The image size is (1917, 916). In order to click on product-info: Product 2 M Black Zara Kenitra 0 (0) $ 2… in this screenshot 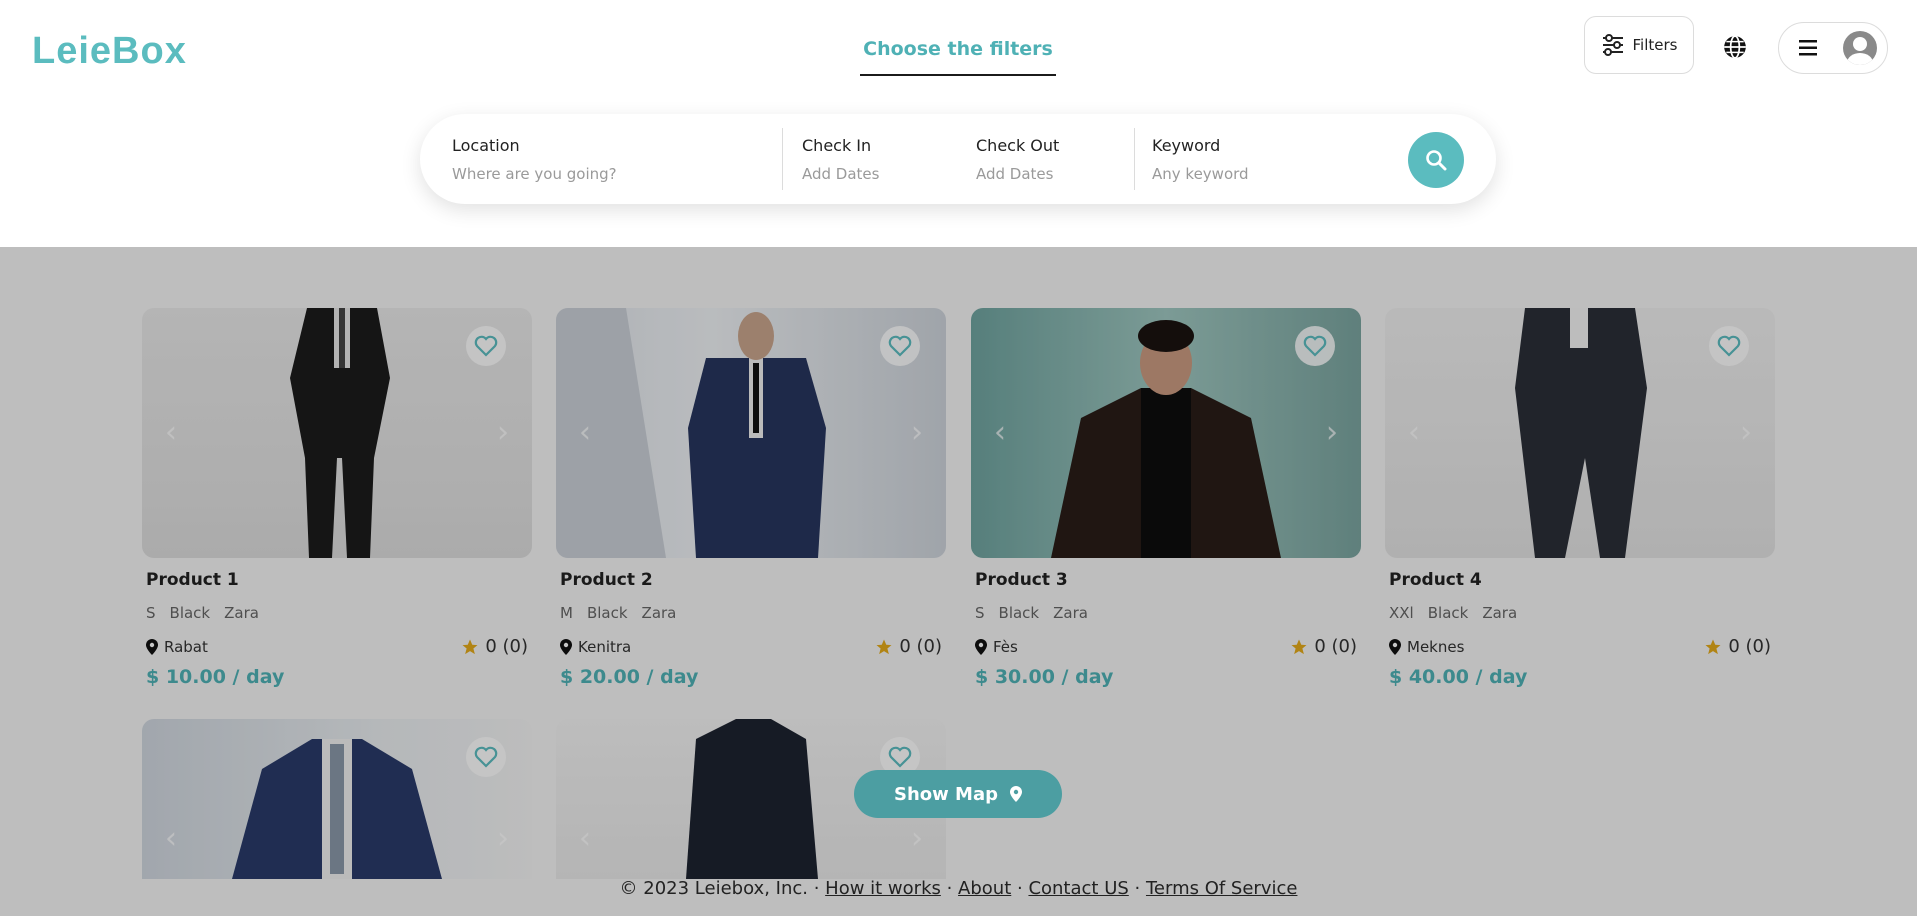, I will do `click(751, 623)`.